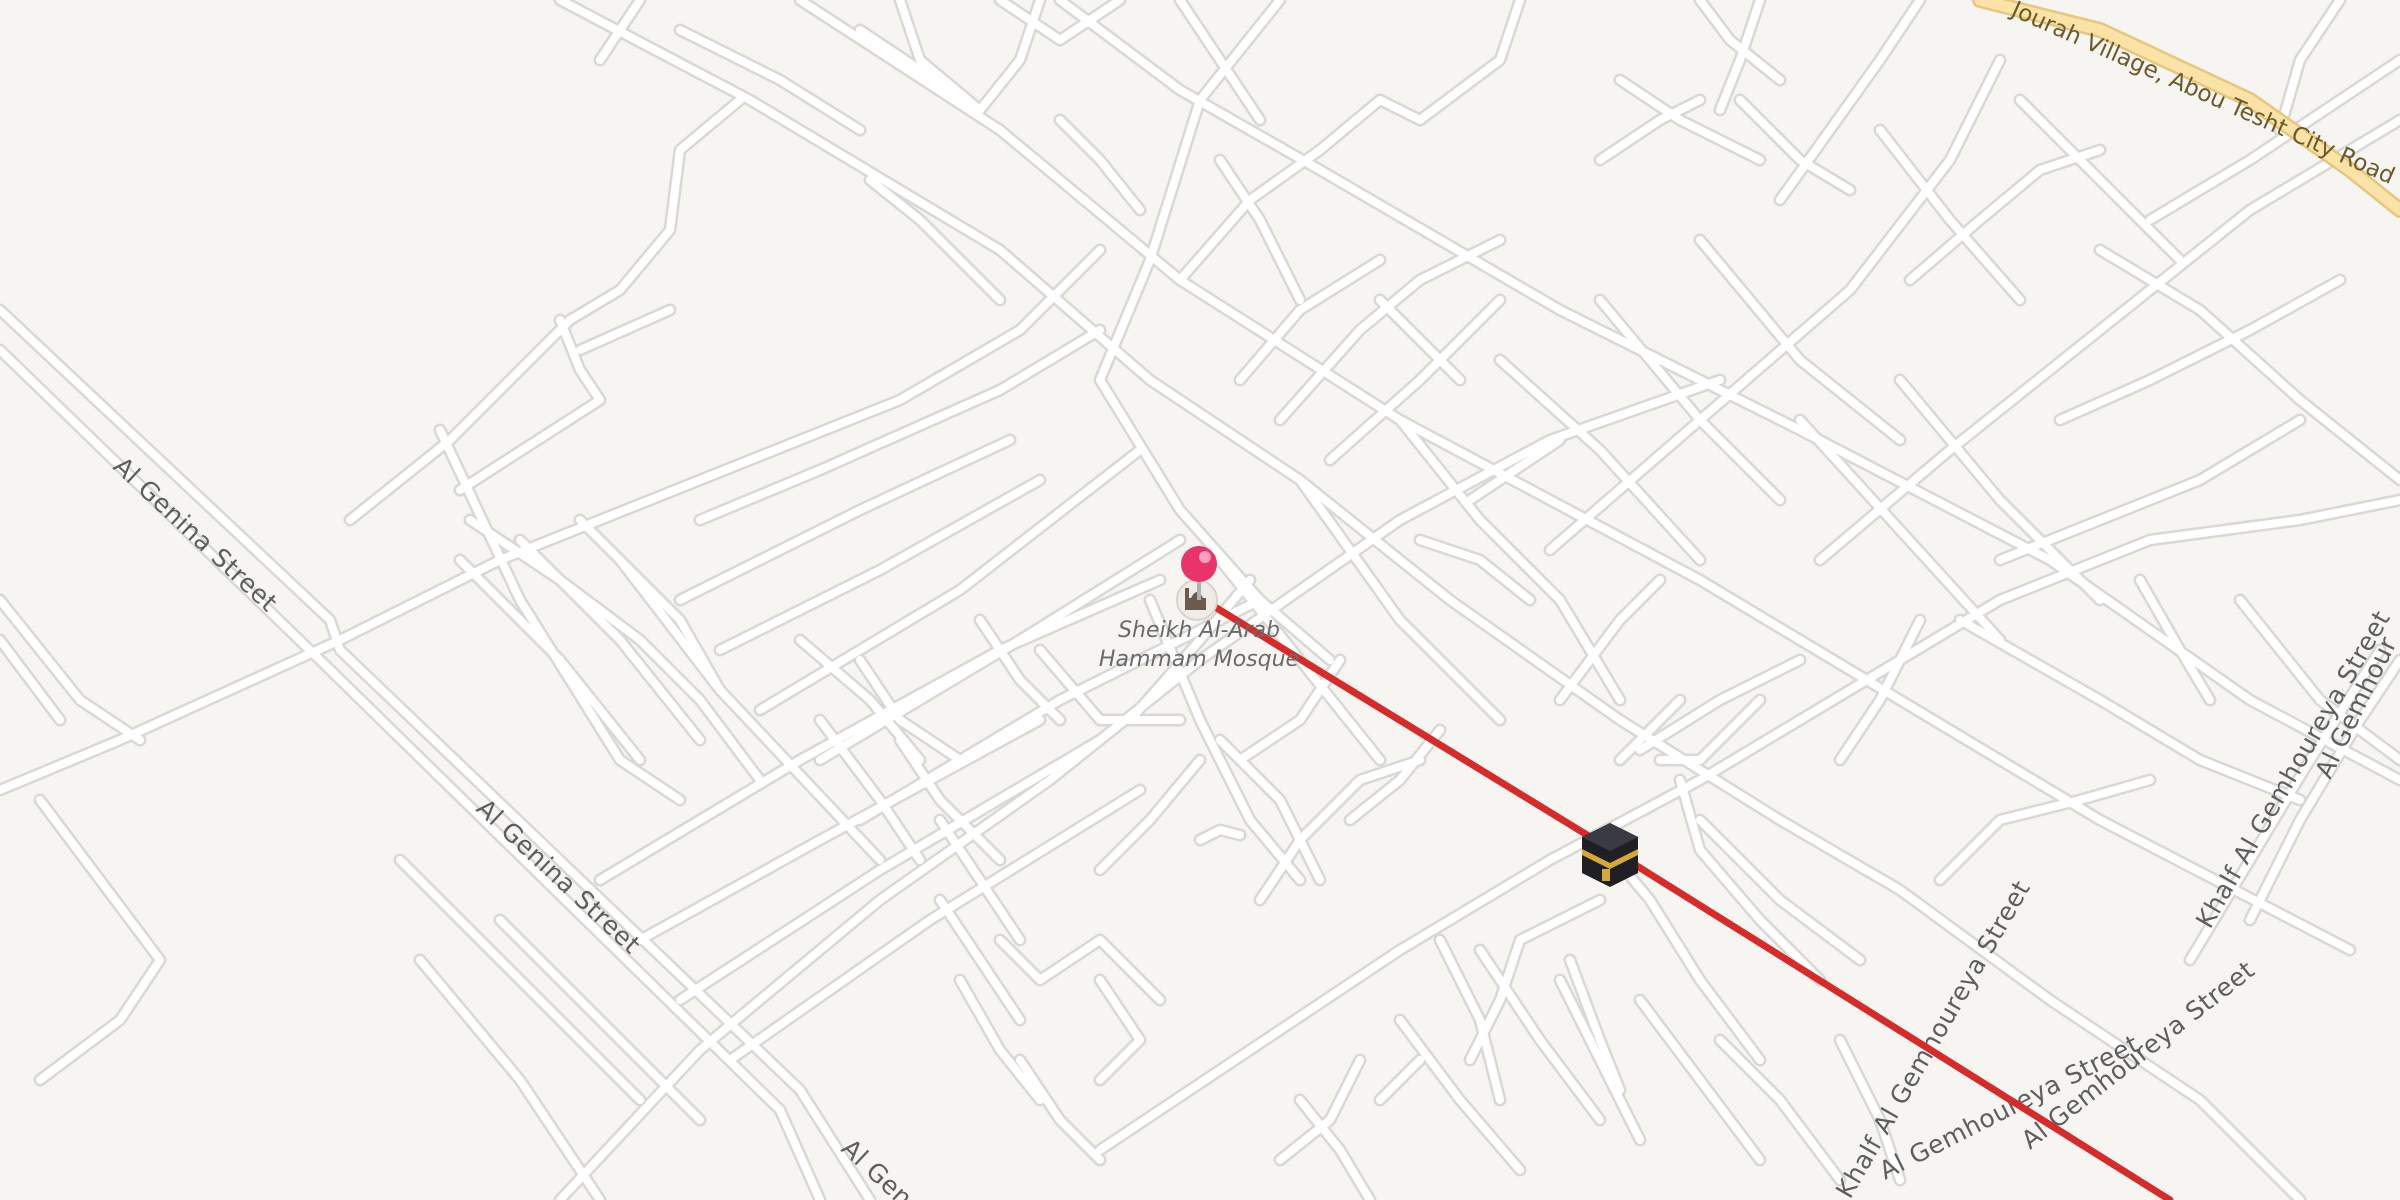 The height and width of the screenshot is (1200, 2400). Describe the element at coordinates (1199, 659) in the screenshot. I see `poi-label-line2: Hammam Mosque` at that location.